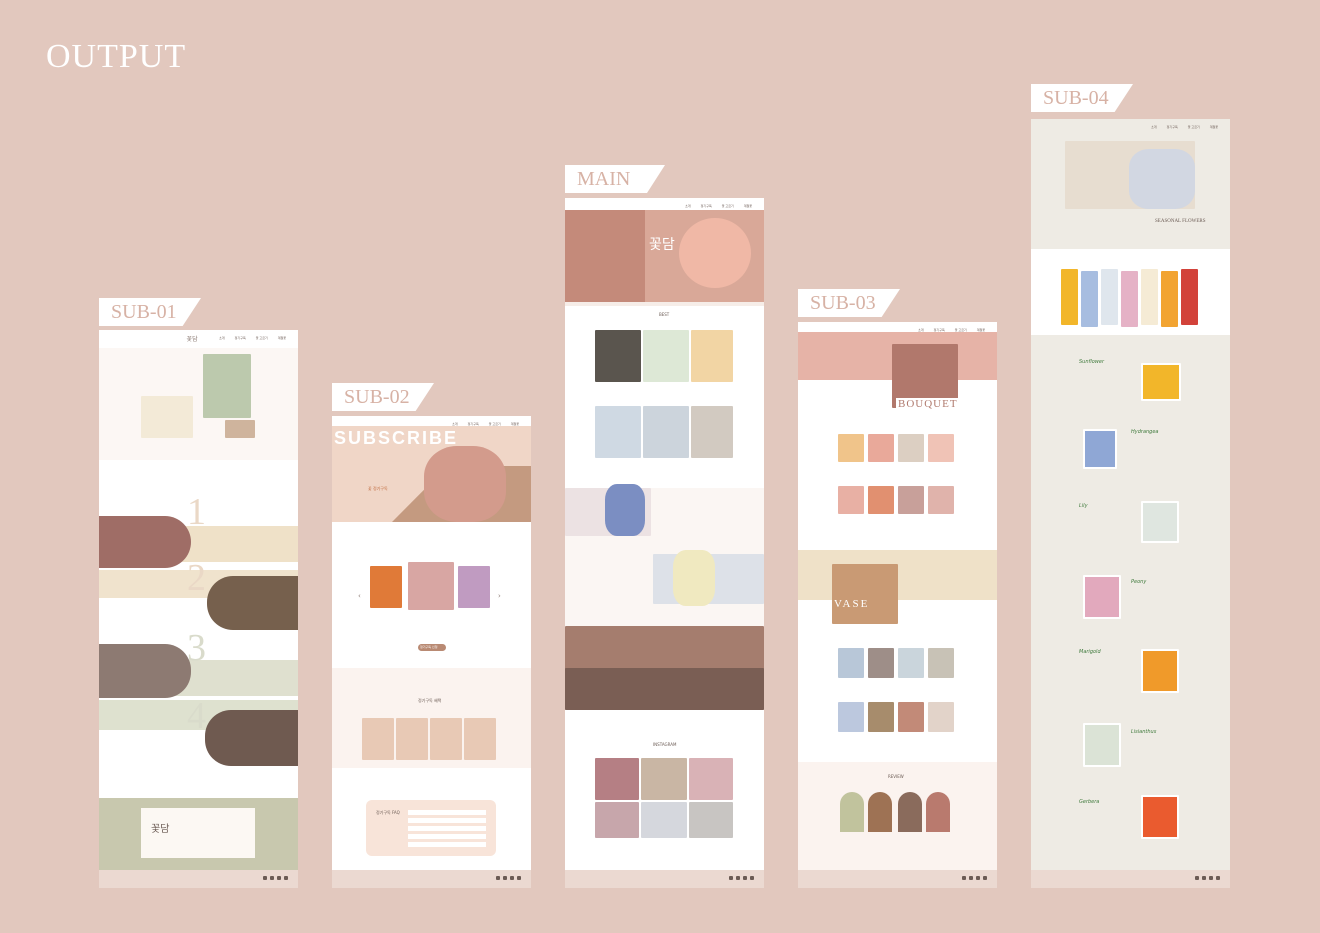  What do you see at coordinates (897, 605) in the screenshot?
I see `page-sub03: 소개 정기구독 꽃 고르기 계절꽃 BOUQUET VASE REVIEW` at bounding box center [897, 605].